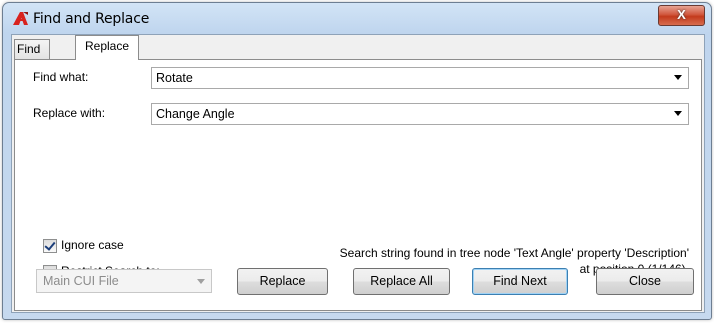  I want to click on find-what-combobox: Rotate, so click(420, 78).